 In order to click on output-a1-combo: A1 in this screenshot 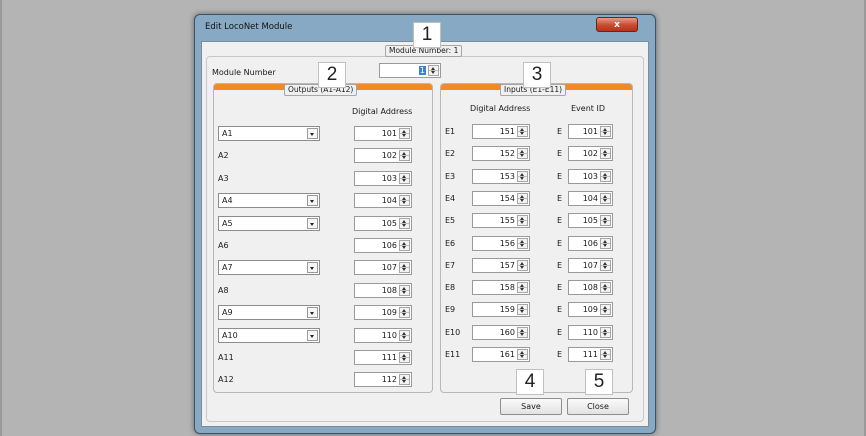, I will do `click(269, 133)`.